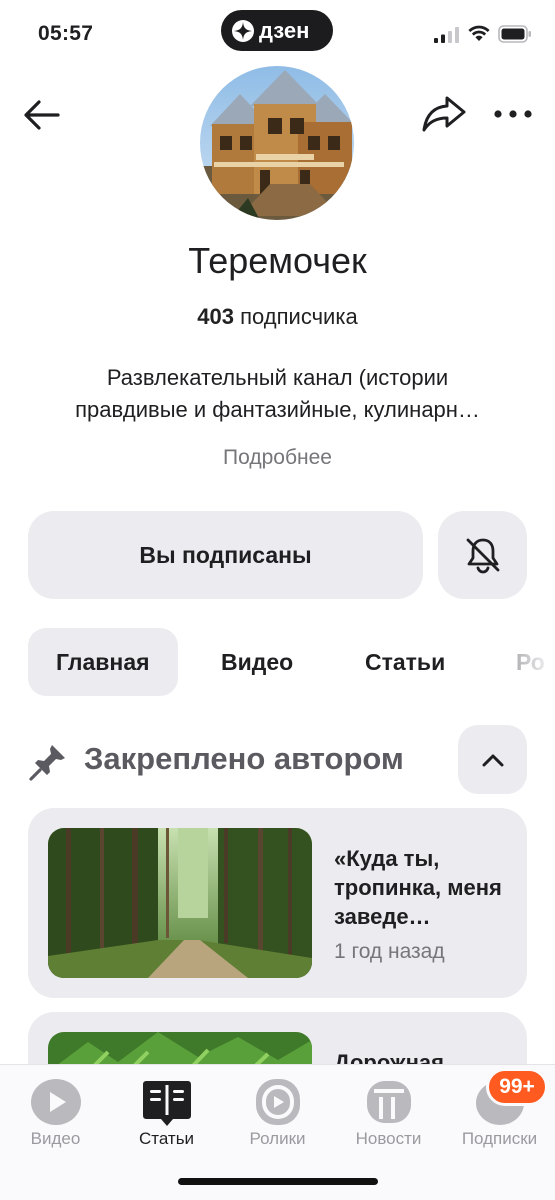 This screenshot has height=1200, width=555. Describe the element at coordinates (479, 33) in the screenshot. I see `wifi-icon` at that location.